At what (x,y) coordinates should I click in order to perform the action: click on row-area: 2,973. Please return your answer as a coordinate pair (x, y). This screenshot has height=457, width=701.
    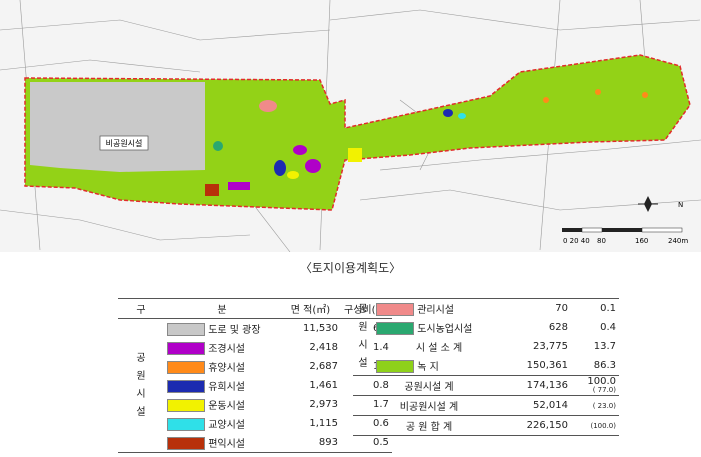
    Looking at the image, I should click on (323, 404).